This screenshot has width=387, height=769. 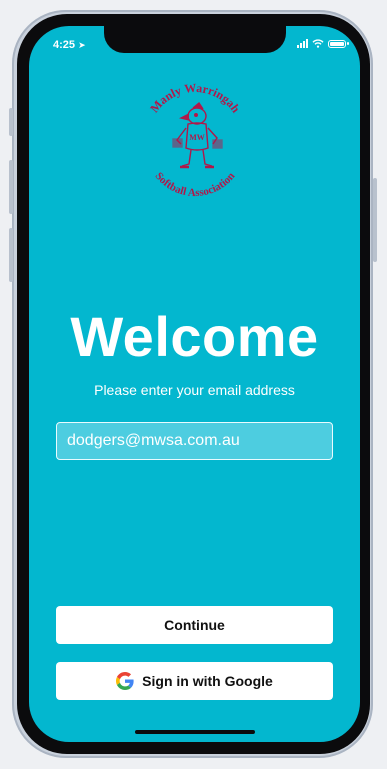 What do you see at coordinates (11, 187) in the screenshot?
I see `volume-up-button` at bounding box center [11, 187].